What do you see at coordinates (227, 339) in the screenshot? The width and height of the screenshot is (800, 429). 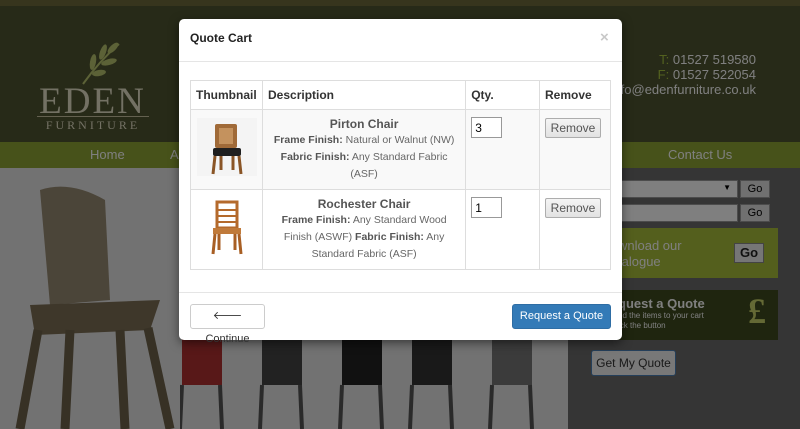 I see `continue-label: Continue` at bounding box center [227, 339].